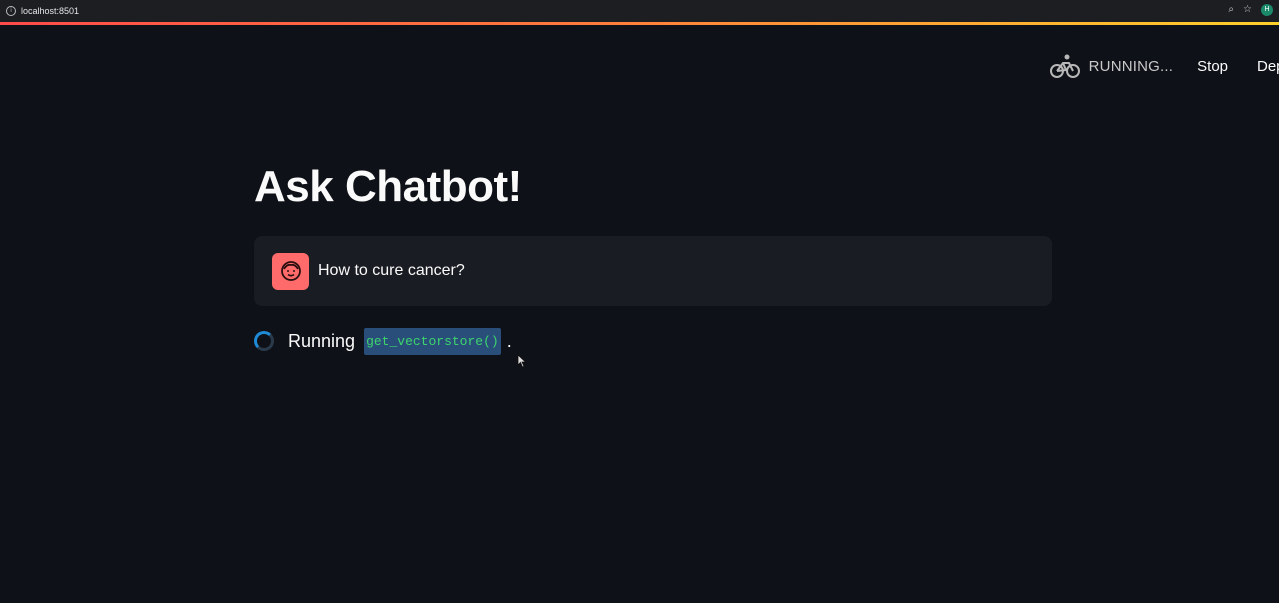 This screenshot has width=1279, height=603. What do you see at coordinates (391, 270) in the screenshot?
I see `chat-message-text: How to cure cancer?` at bounding box center [391, 270].